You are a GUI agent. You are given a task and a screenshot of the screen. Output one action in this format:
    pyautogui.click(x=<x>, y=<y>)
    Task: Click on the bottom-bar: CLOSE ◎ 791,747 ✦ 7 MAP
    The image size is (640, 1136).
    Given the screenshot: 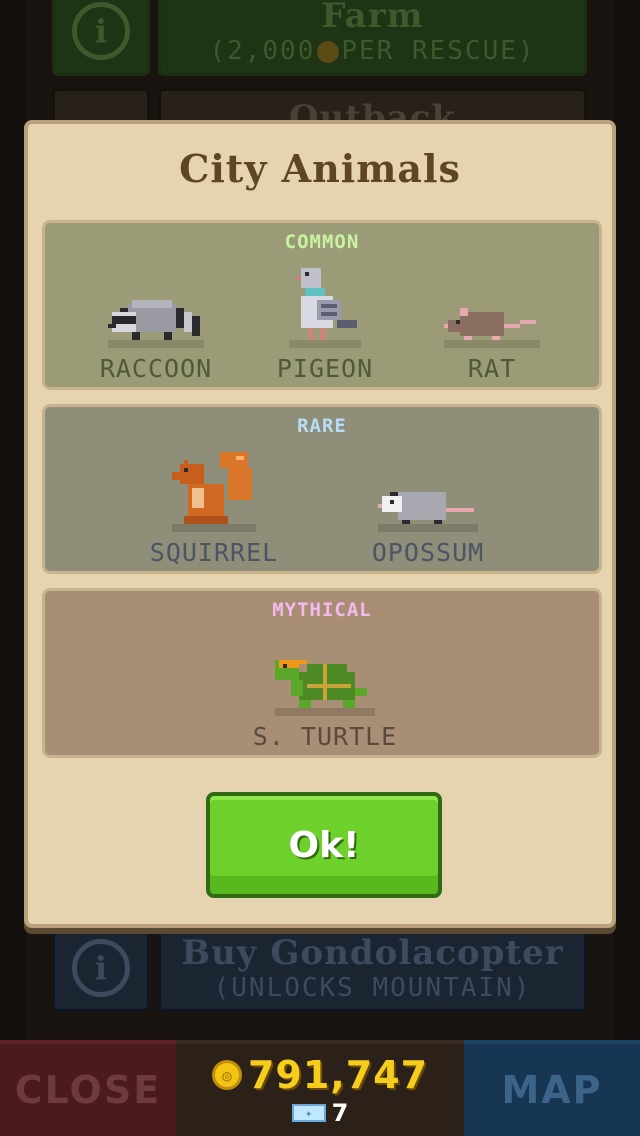 What is the action you would take?
    pyautogui.click(x=320, y=1088)
    